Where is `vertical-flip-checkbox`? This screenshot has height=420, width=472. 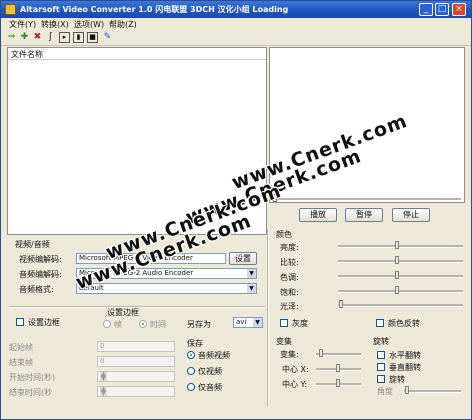 vertical-flip-checkbox is located at coordinates (381, 367).